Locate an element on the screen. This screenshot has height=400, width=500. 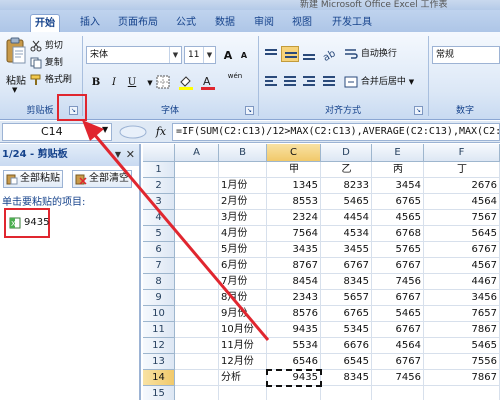
cell-f2: 2676 is located at coordinates (462, 186).